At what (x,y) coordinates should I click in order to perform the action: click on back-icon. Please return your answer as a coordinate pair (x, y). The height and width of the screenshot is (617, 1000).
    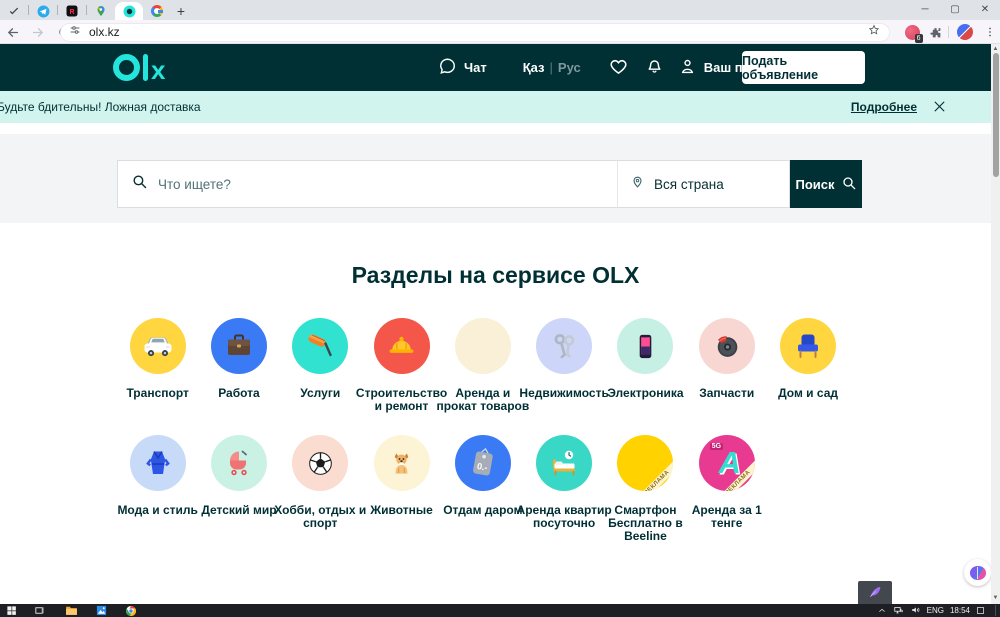
    Looking at the image, I should click on (12, 32).